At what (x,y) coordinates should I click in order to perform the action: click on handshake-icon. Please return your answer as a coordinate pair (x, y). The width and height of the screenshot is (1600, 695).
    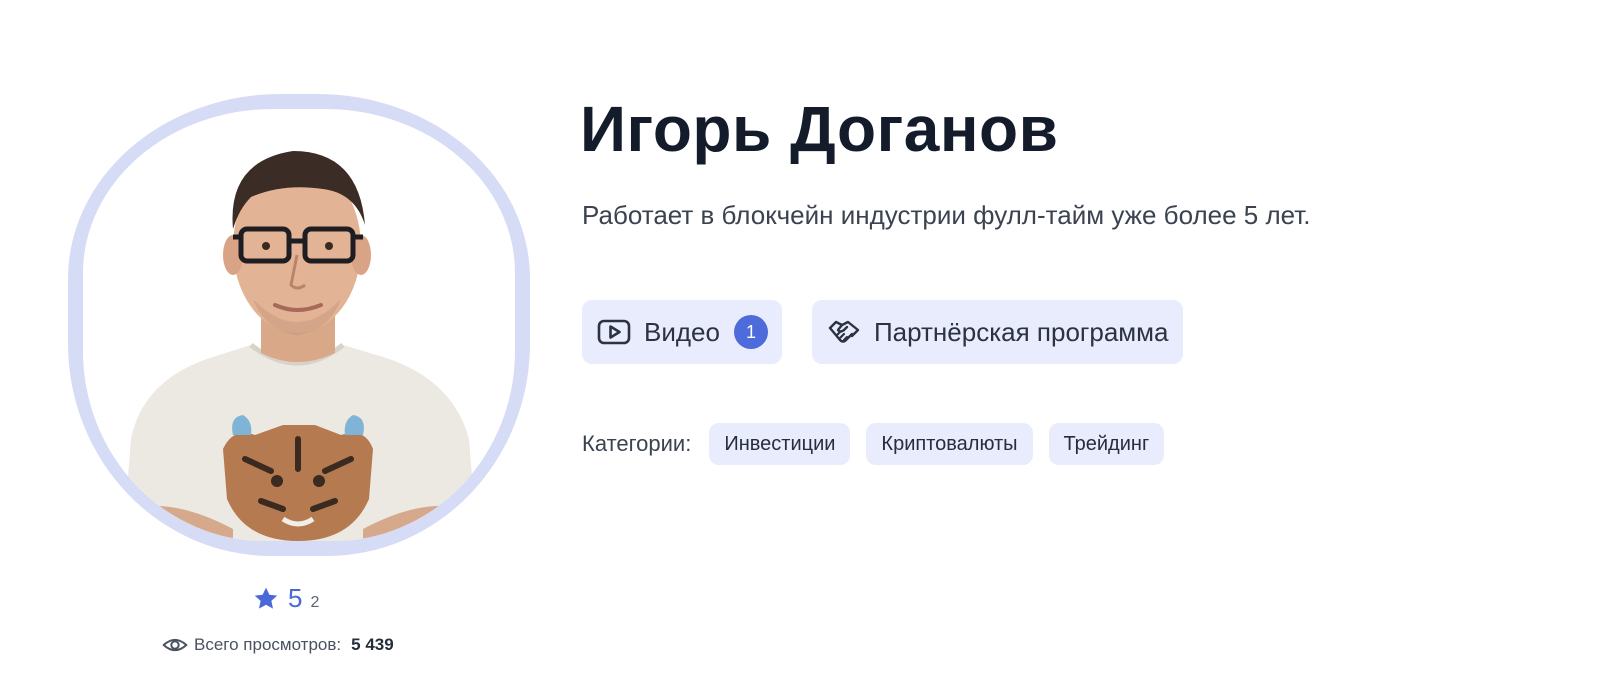
    Looking at the image, I should click on (844, 331).